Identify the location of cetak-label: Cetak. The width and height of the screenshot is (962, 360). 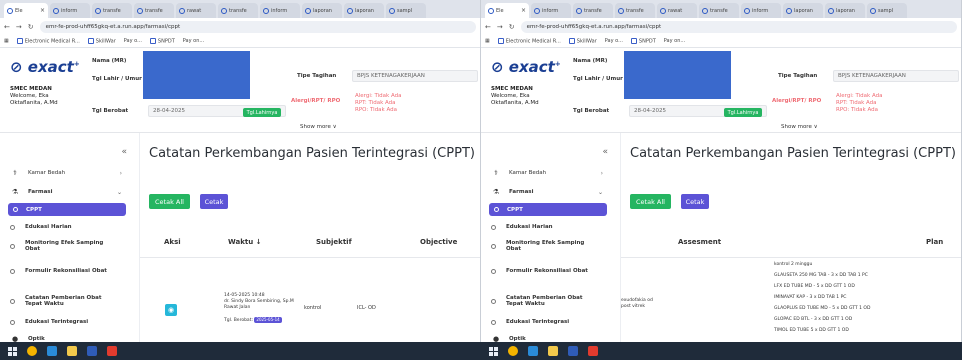
(695, 201).